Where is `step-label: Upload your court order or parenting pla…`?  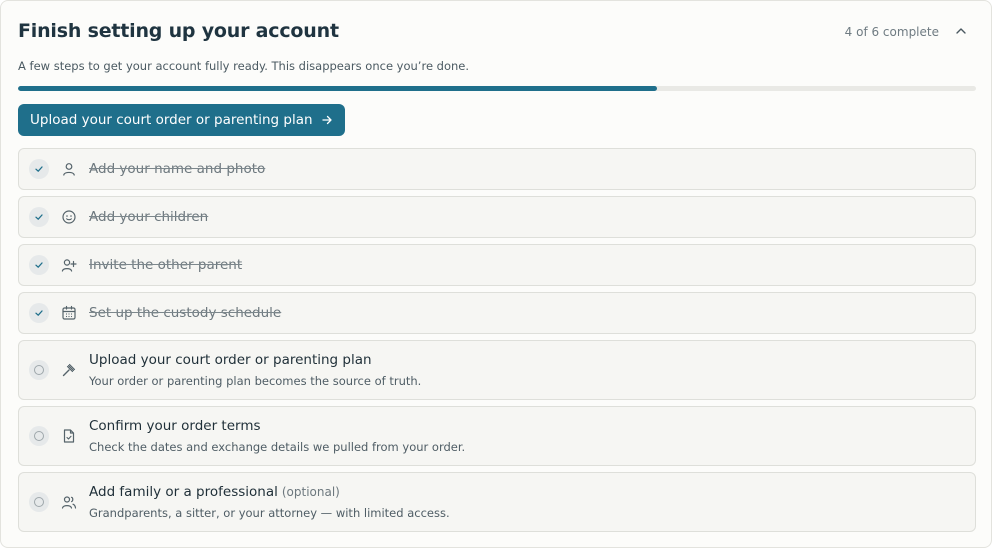
step-label: Upload your court order or parenting pla… is located at coordinates (230, 360).